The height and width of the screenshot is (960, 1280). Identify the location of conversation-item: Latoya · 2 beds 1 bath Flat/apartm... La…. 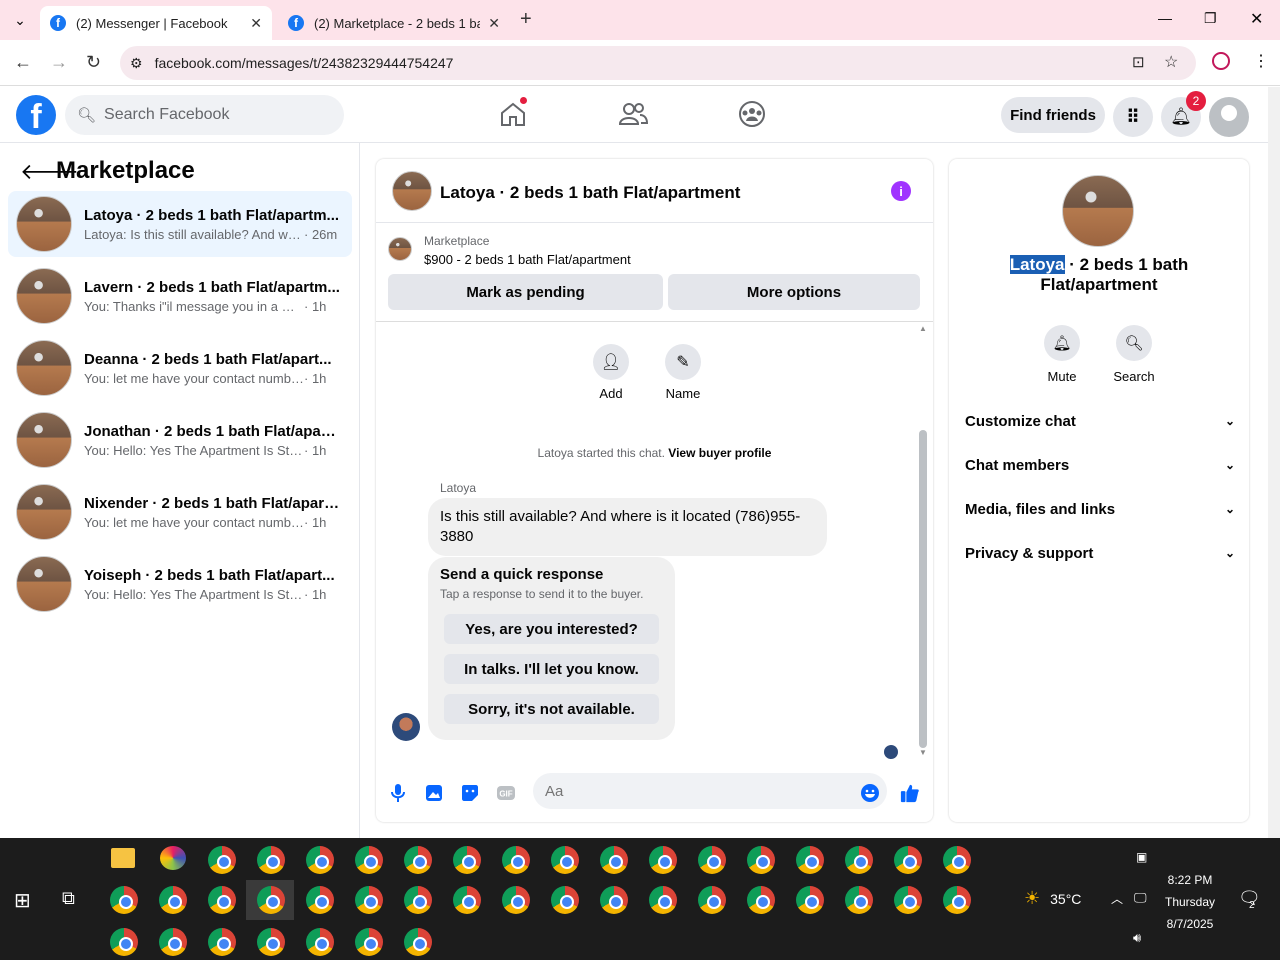
(180, 224).